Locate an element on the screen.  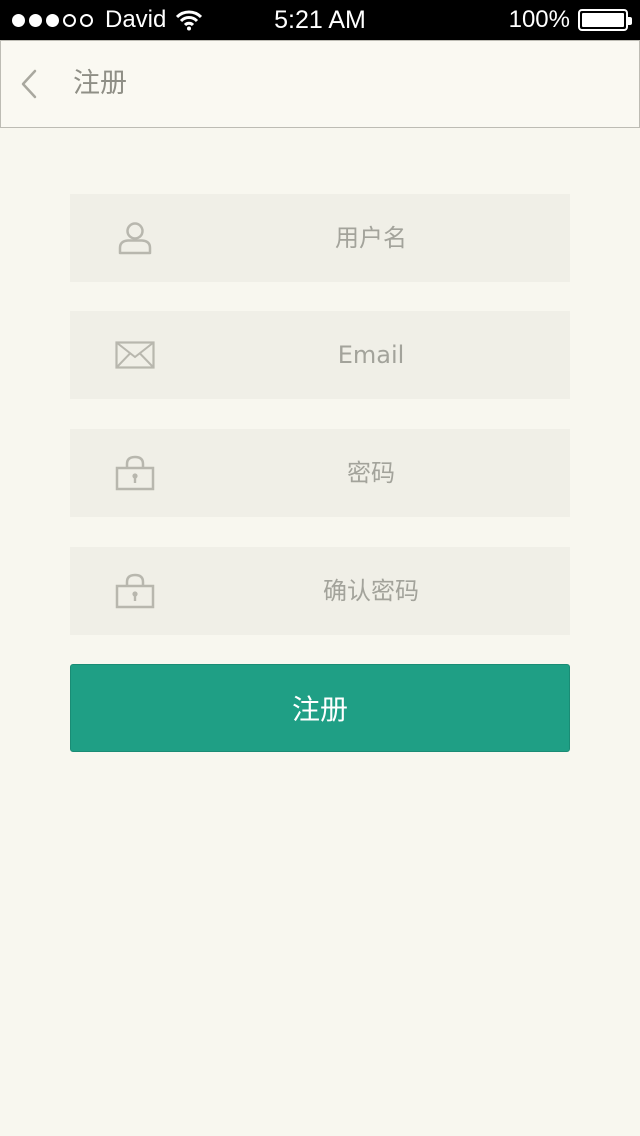
back-button is located at coordinates (29, 84).